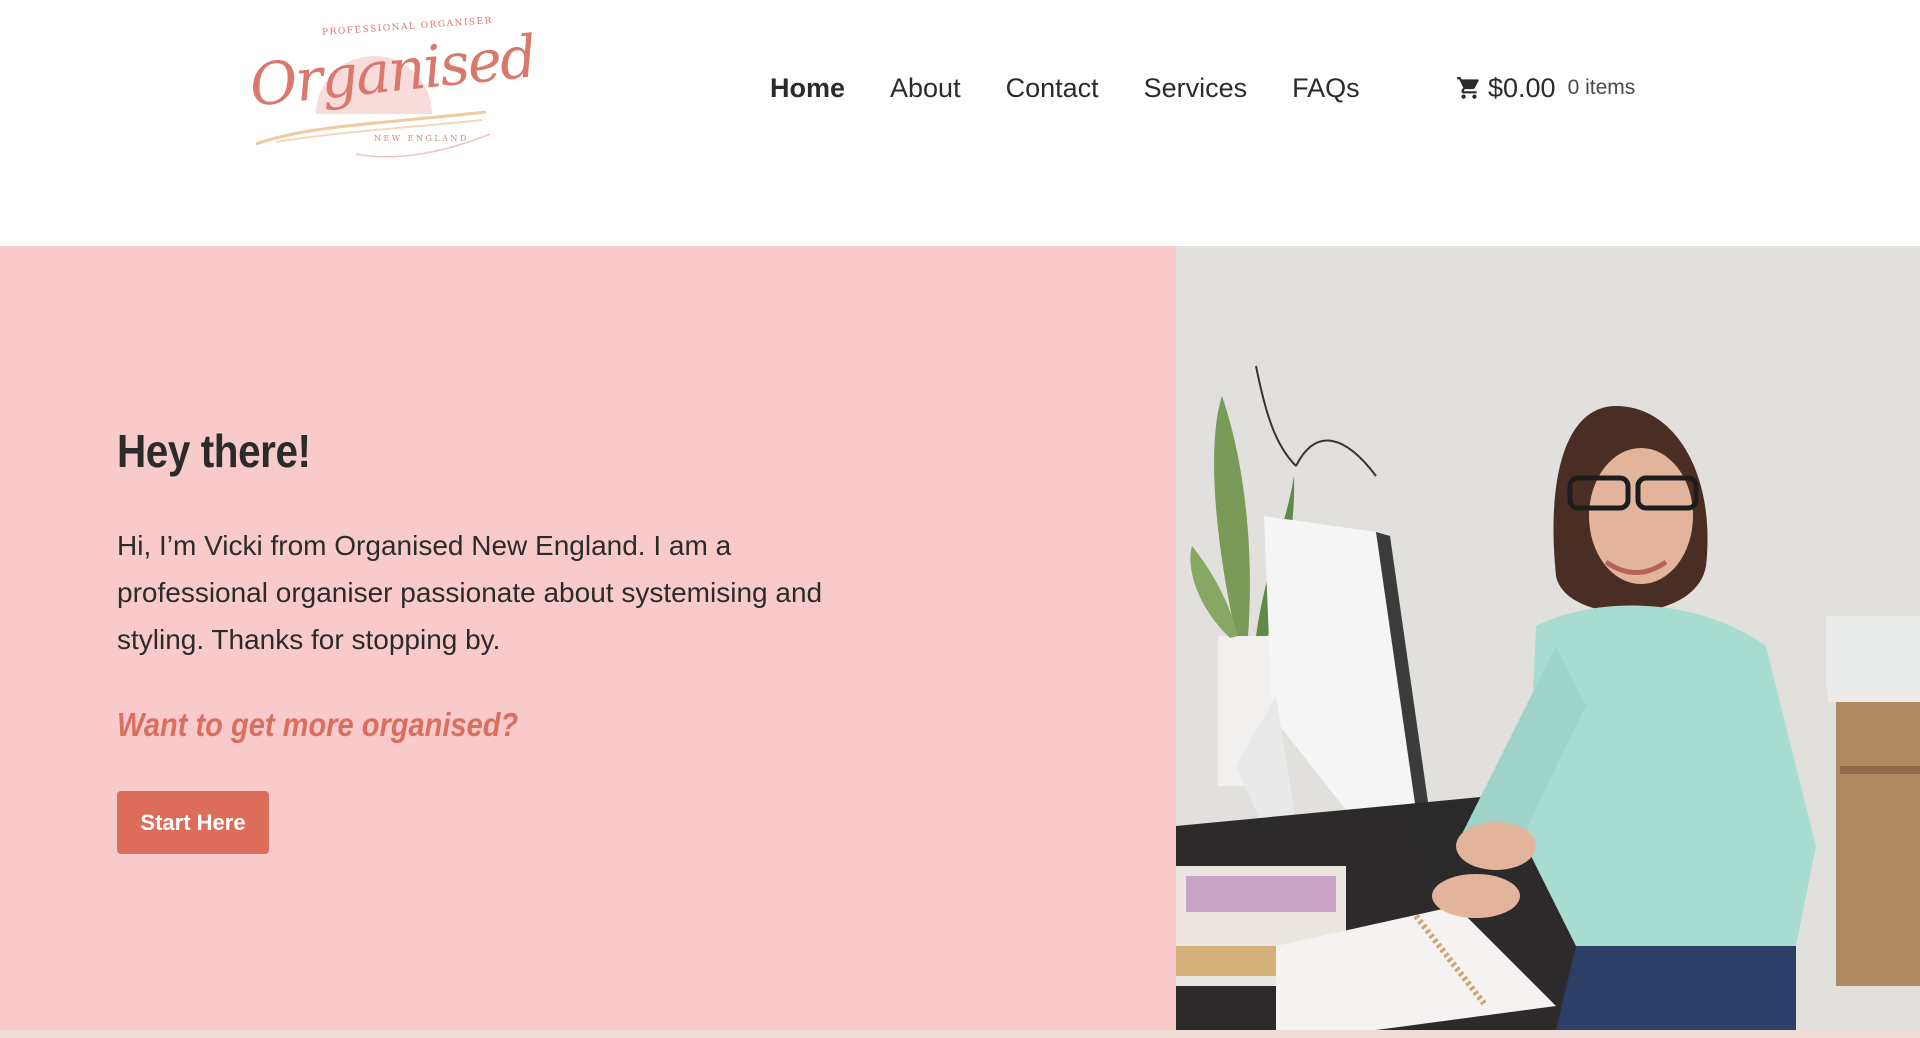 The image size is (1920, 1038). Describe the element at coordinates (1196, 88) in the screenshot. I see `nav-item-services: Services` at that location.